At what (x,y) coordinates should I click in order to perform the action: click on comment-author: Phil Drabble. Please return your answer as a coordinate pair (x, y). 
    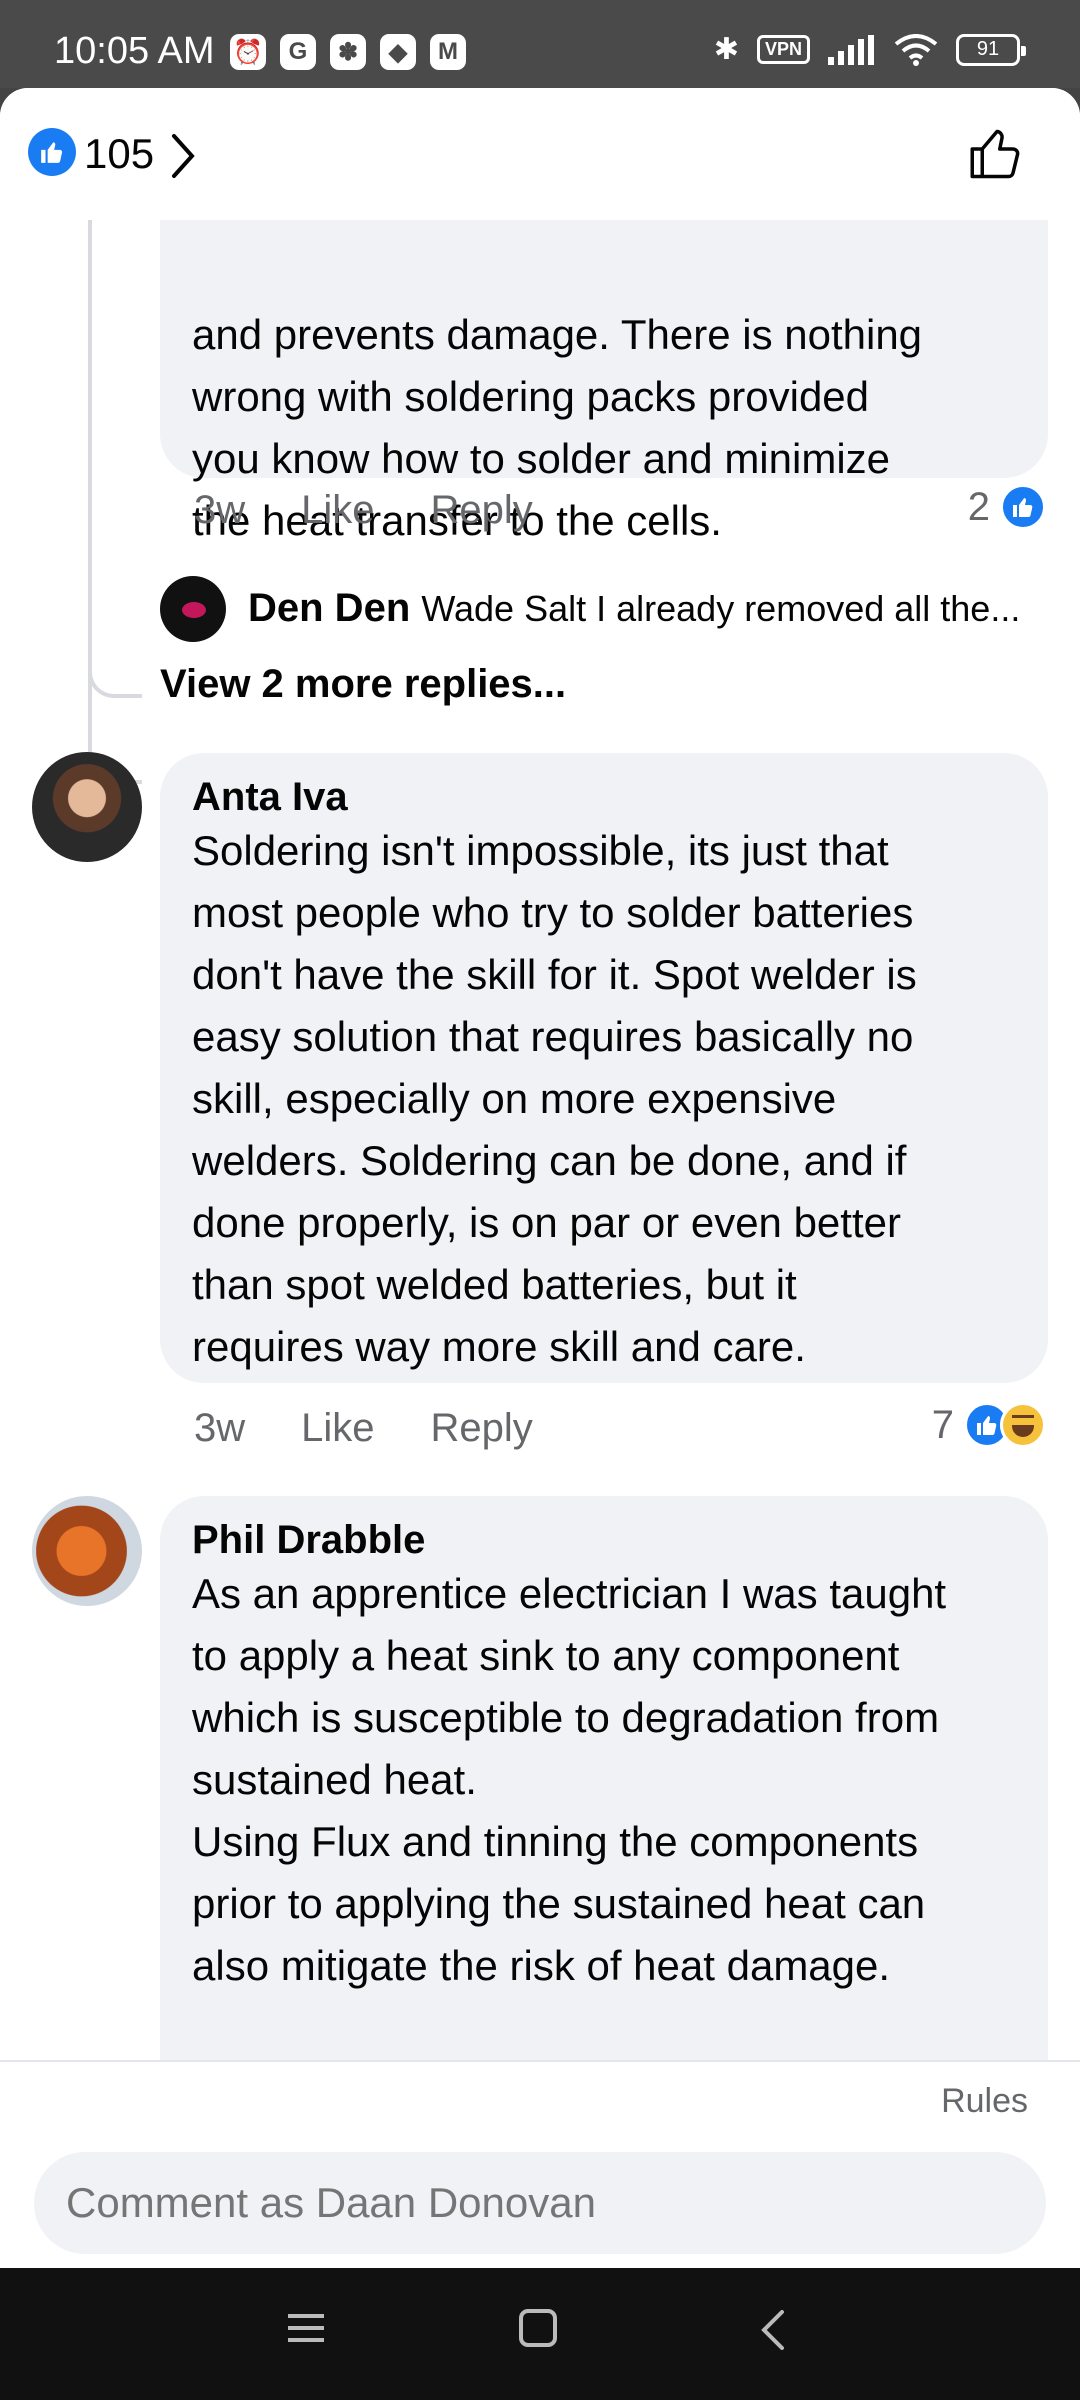
    Looking at the image, I should click on (604, 1540).